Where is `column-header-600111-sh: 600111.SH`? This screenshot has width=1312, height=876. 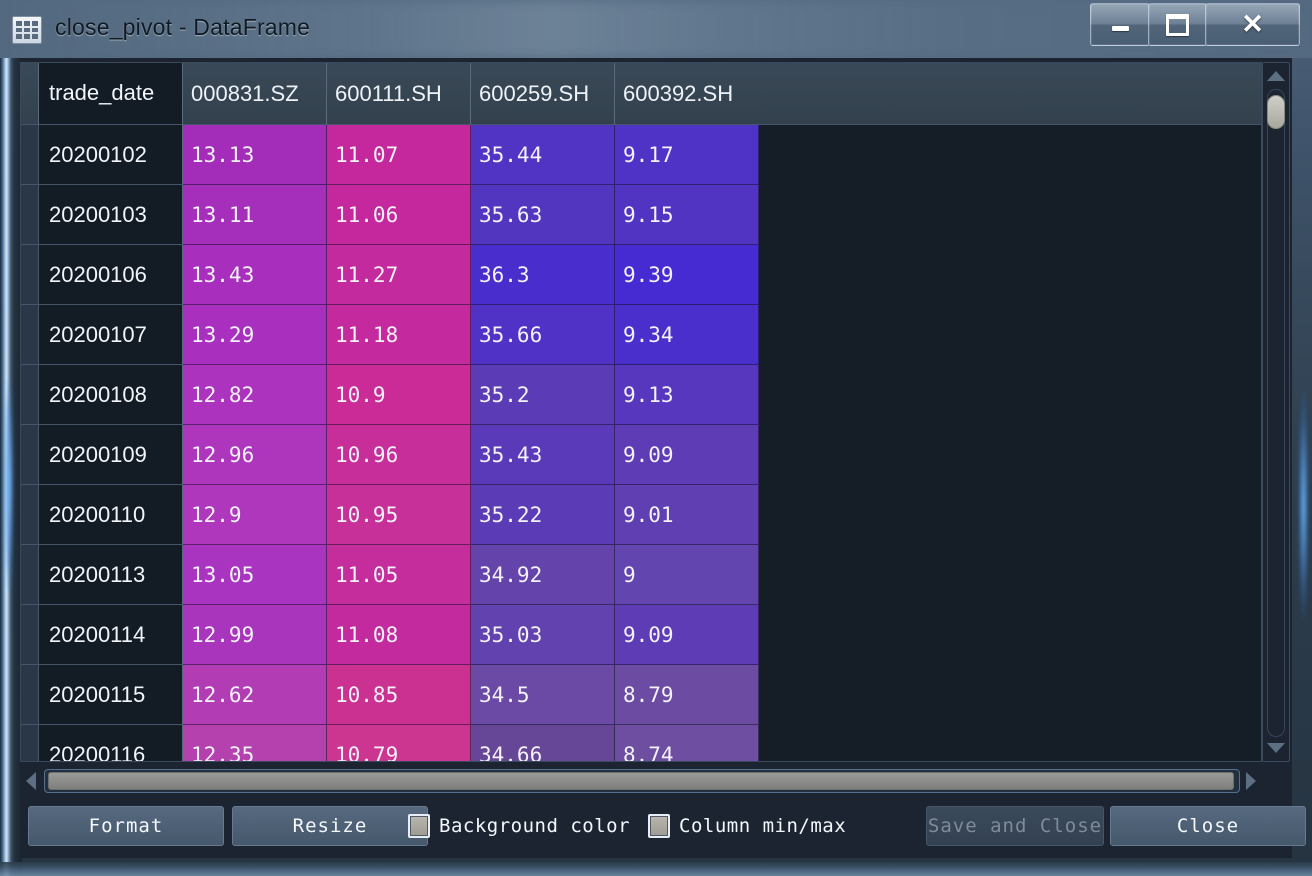
column-header-600111-sh: 600111.SH is located at coordinates (399, 94).